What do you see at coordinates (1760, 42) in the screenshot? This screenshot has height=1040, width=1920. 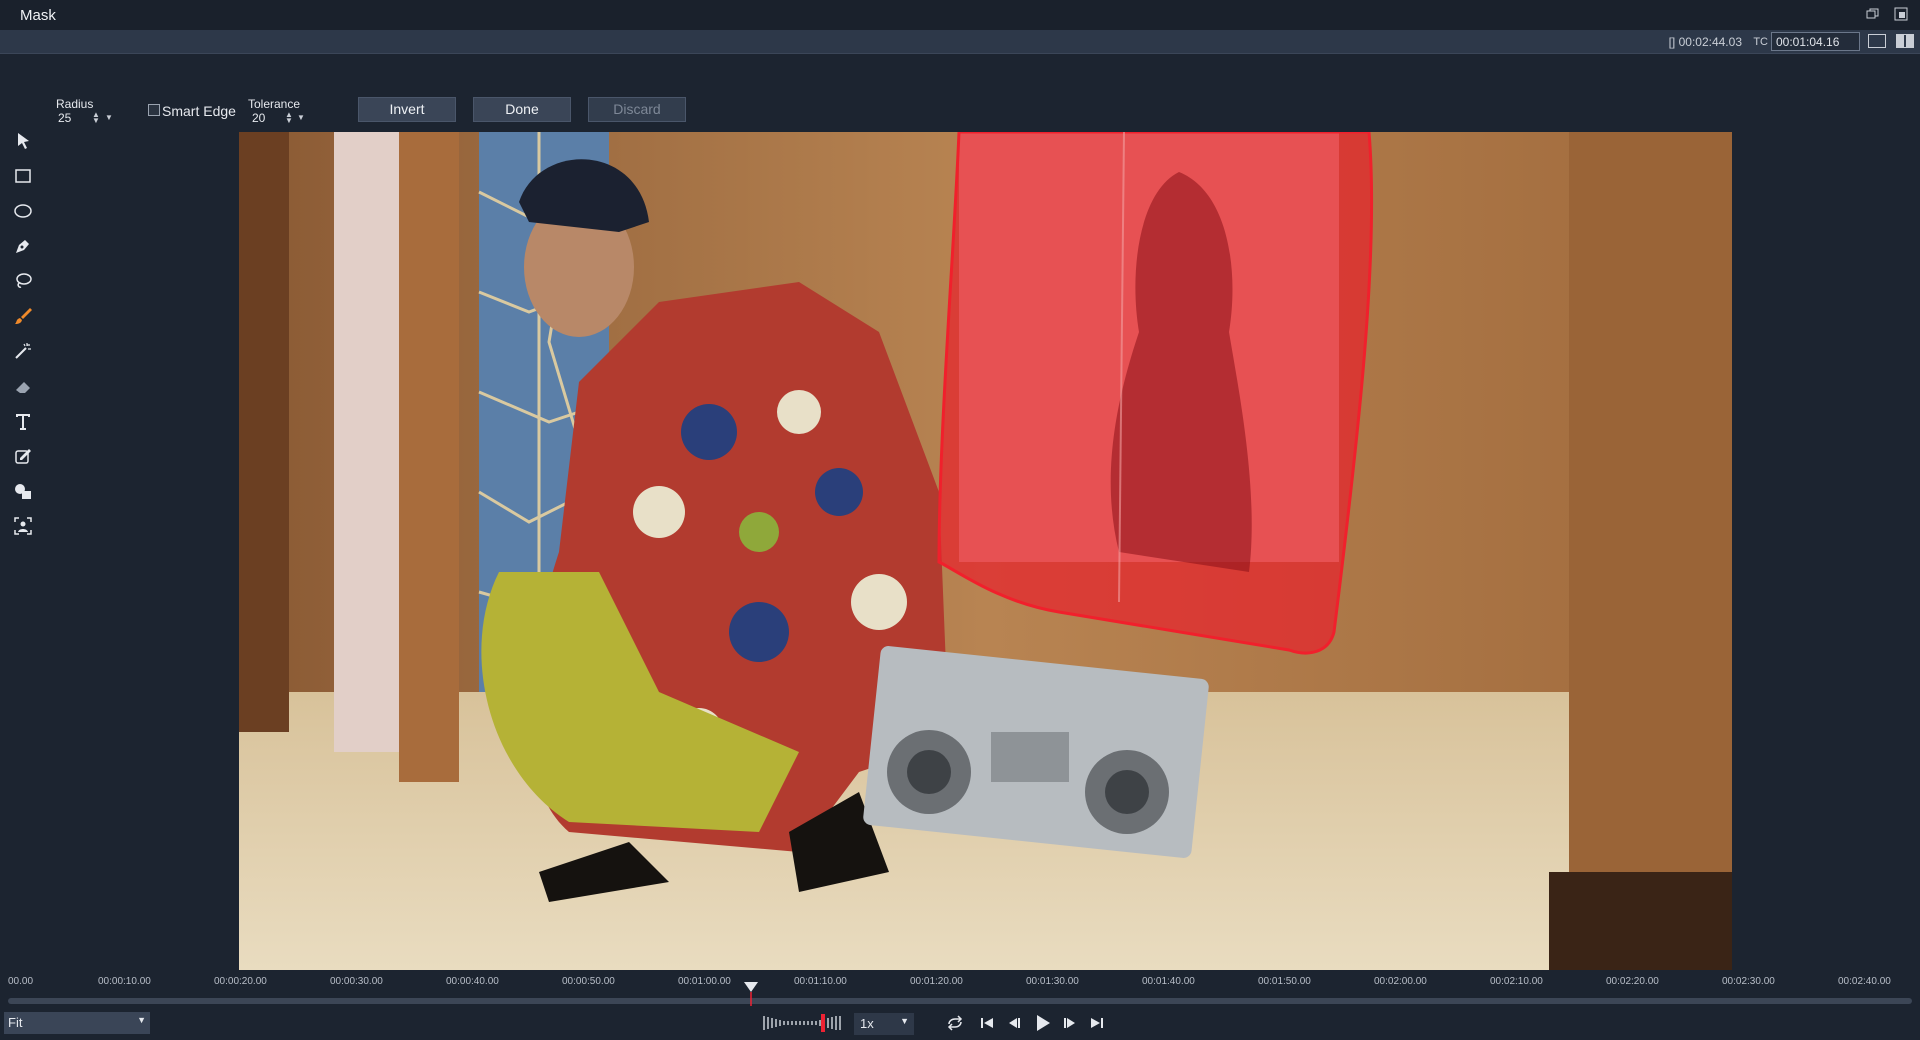 I see `tc-label: TC` at bounding box center [1760, 42].